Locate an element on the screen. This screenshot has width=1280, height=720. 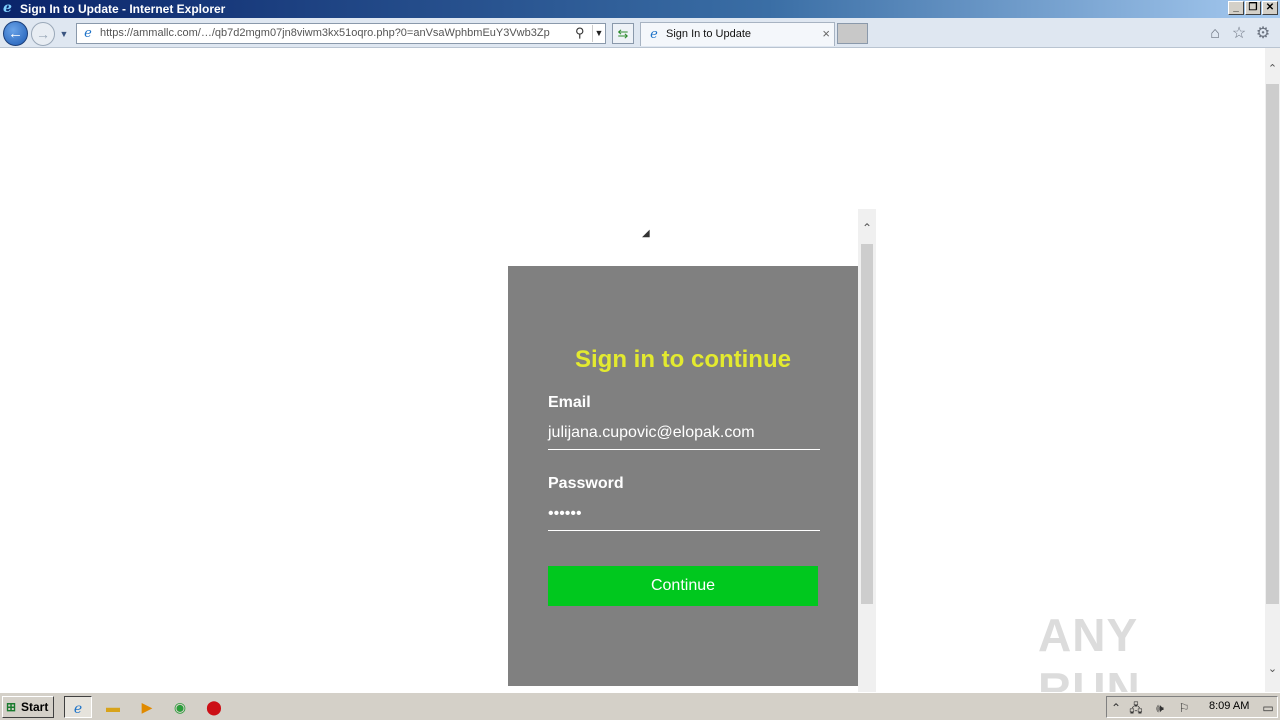
frame-scroll-up-icon: ⌃ is located at coordinates (867, 229).